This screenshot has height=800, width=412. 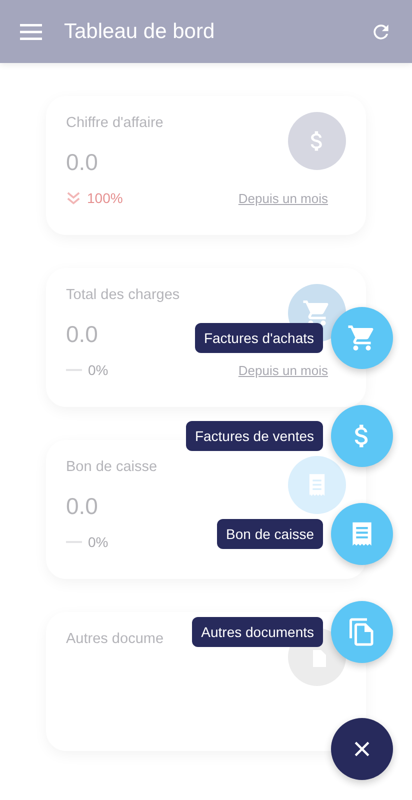 What do you see at coordinates (362, 749) in the screenshot?
I see `close-button` at bounding box center [362, 749].